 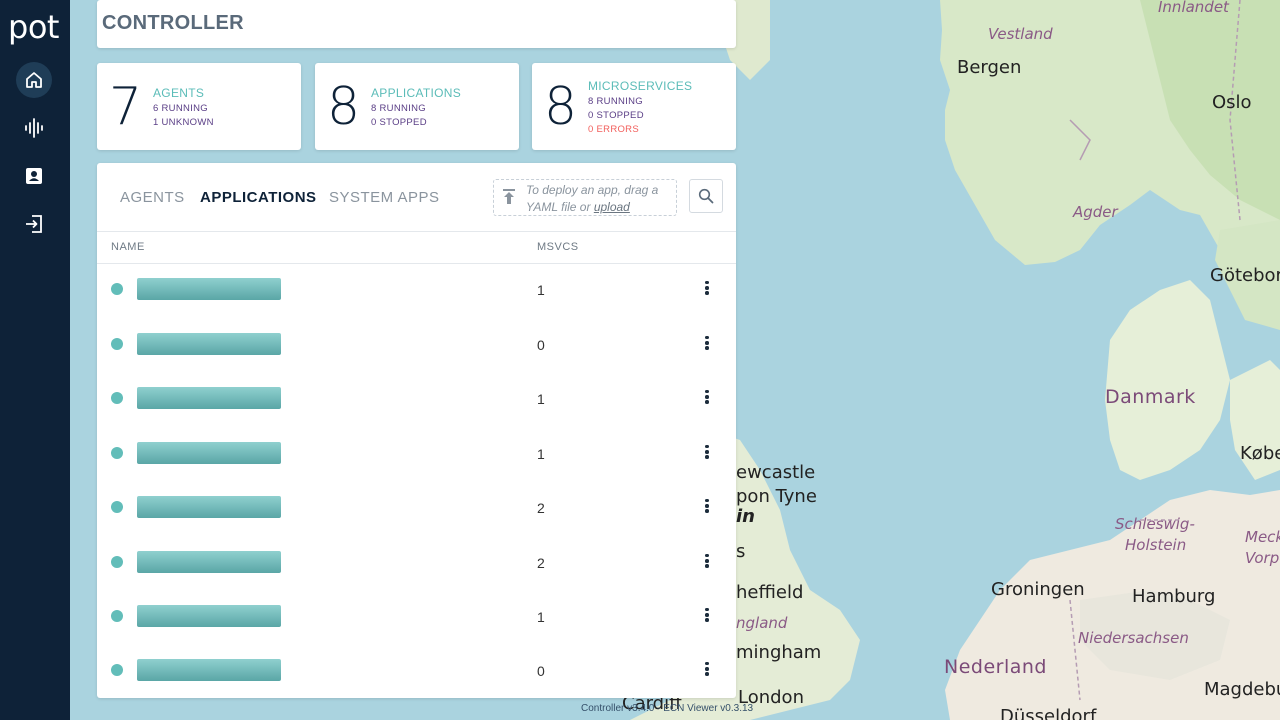 I want to click on applications-stat-card: 8 APPLICATIONS 8 RUNNING 0 STOPPED, so click(x=417, y=106).